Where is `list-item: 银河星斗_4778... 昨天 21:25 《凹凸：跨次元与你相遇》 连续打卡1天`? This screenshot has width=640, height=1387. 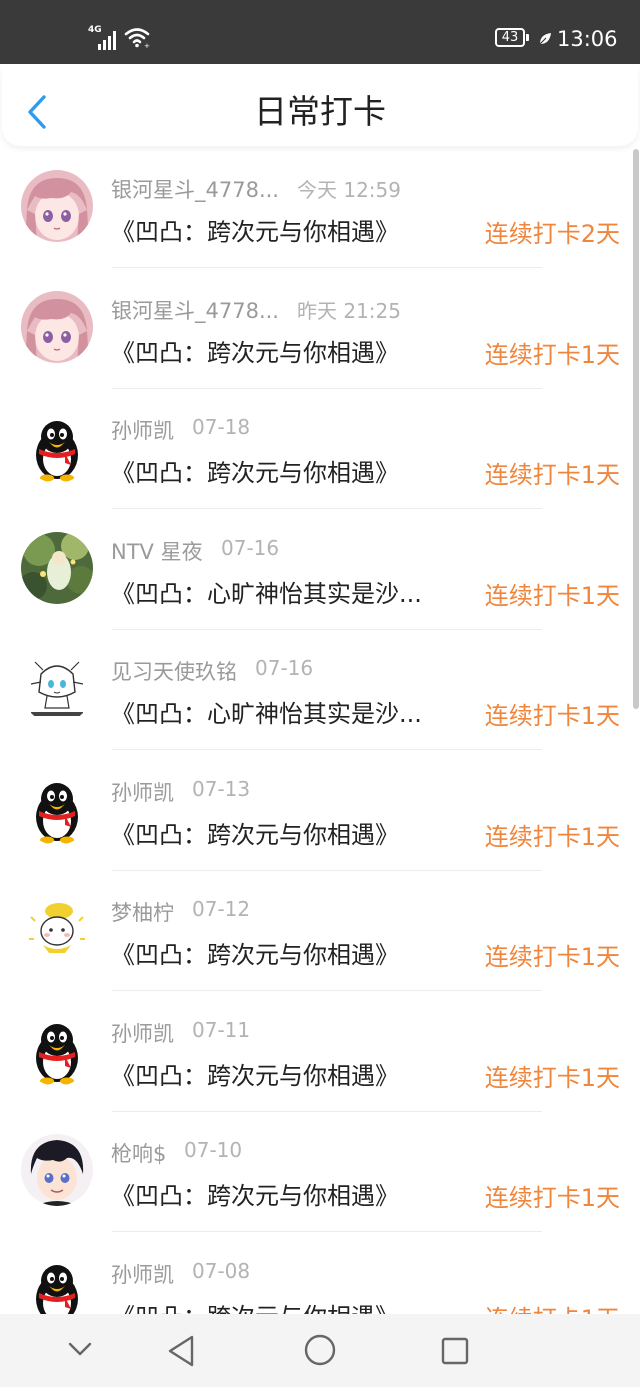 list-item: 银河星斗_4778... 昨天 21:25 《凹凸：跨次元与你相遇》 连续打卡1天 is located at coordinates (316, 329).